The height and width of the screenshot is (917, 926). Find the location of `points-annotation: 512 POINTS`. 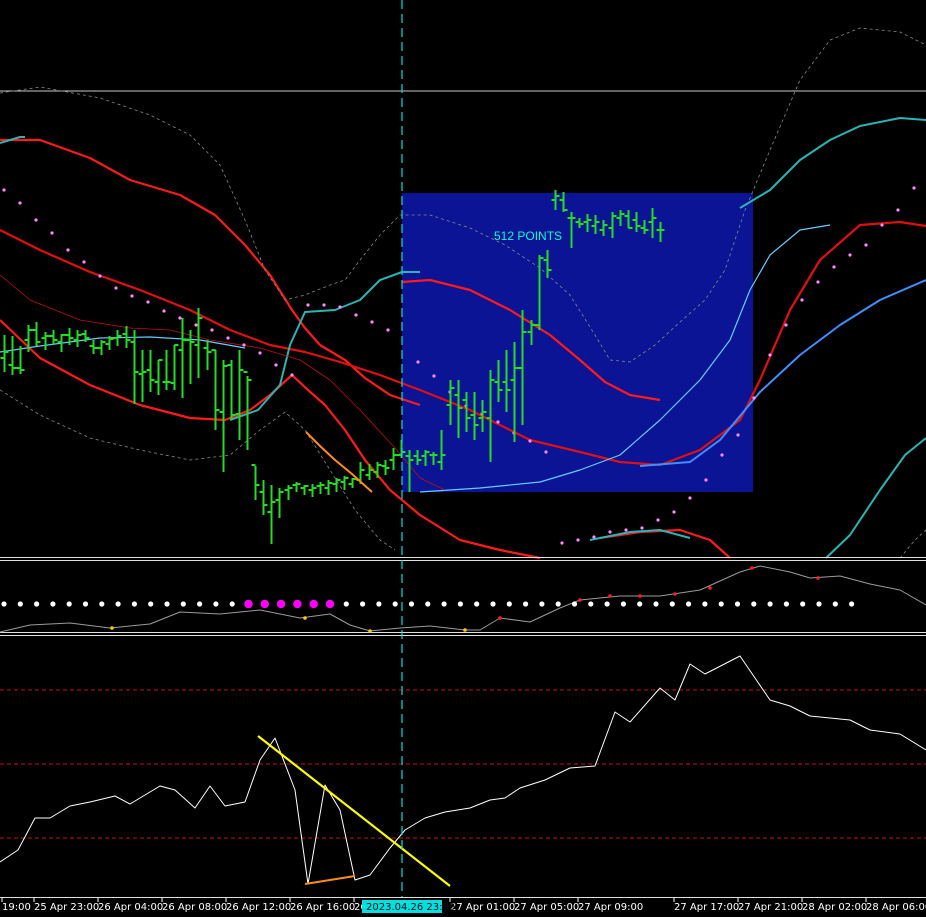

points-annotation: 512 POINTS is located at coordinates (528, 236).